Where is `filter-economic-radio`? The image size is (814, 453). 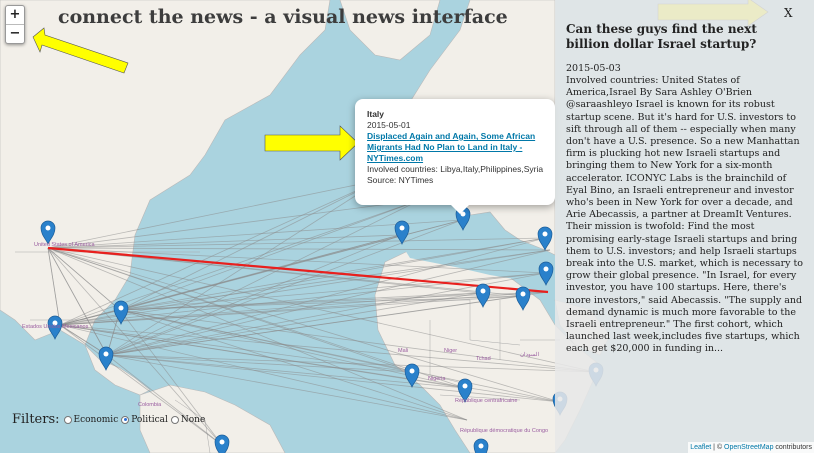
filter-economic-radio is located at coordinates (67, 419).